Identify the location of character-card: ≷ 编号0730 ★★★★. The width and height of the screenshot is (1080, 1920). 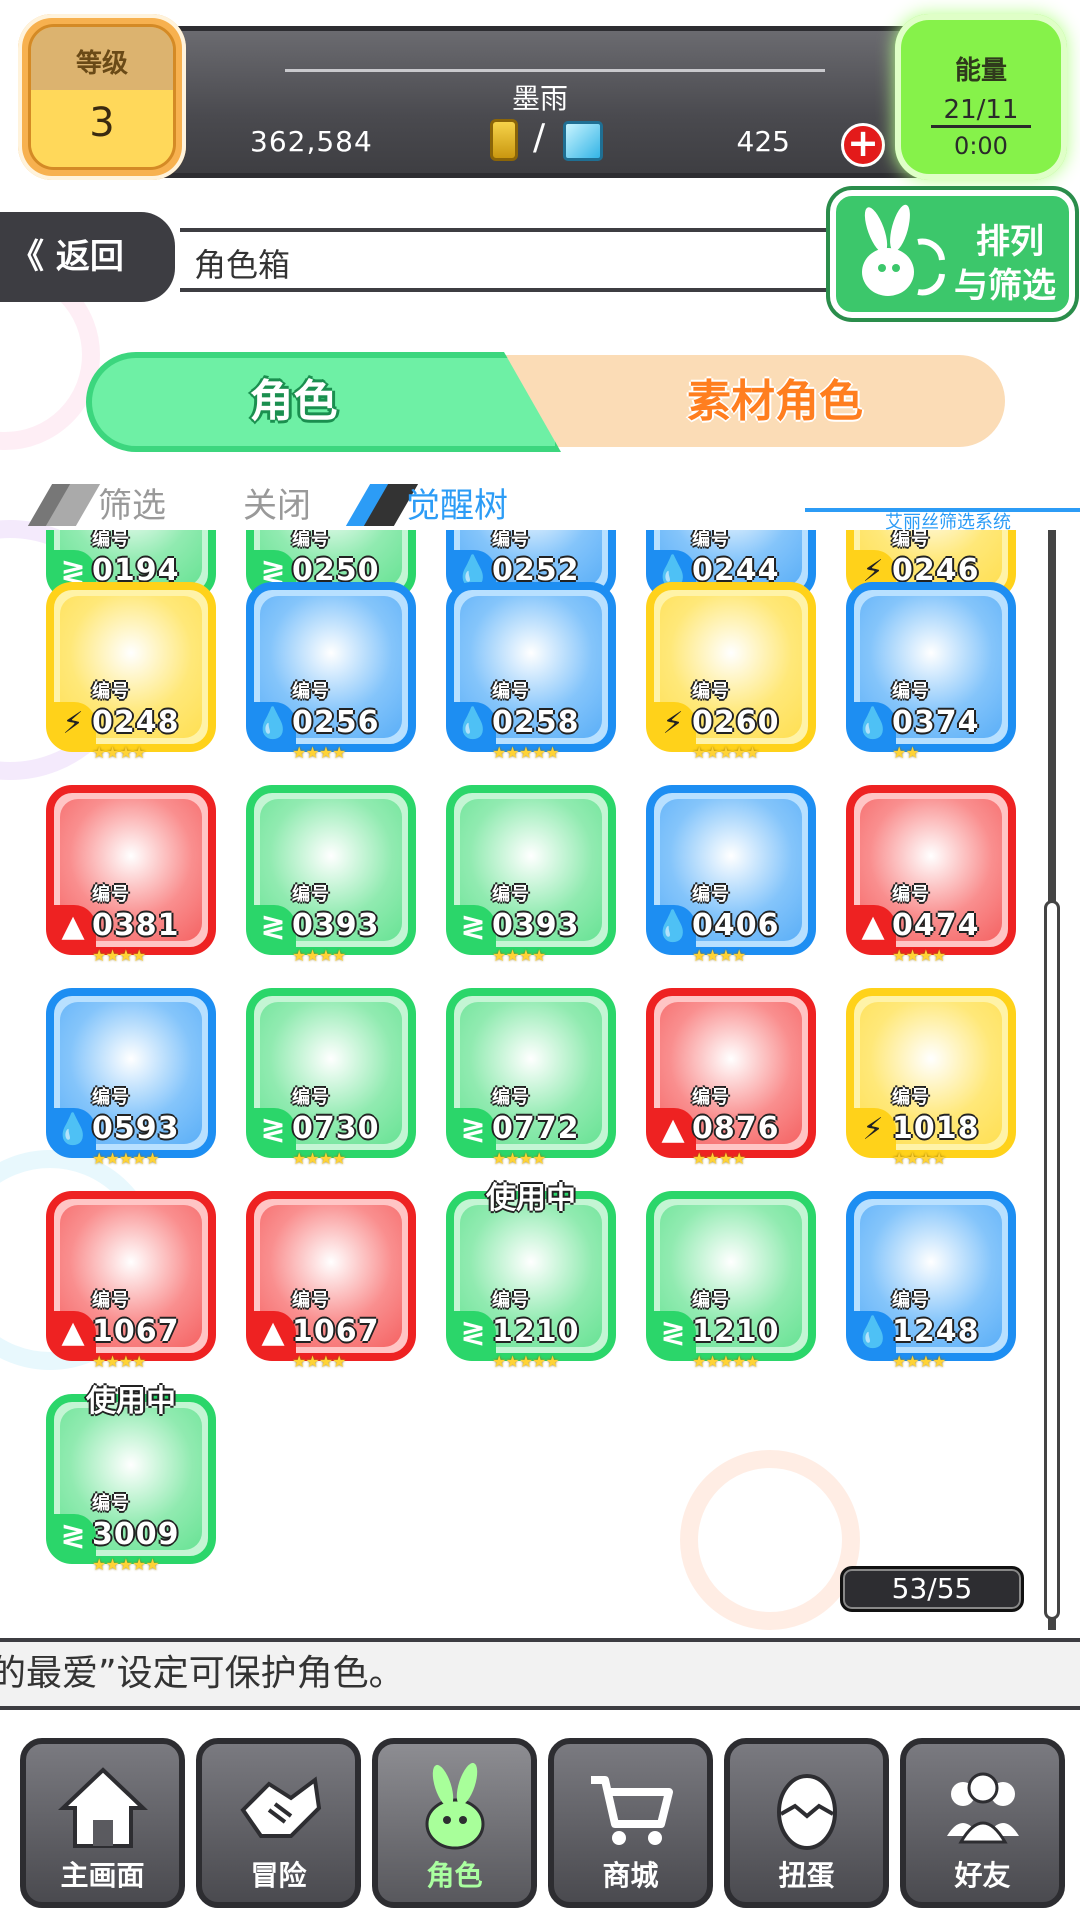
(331, 1078).